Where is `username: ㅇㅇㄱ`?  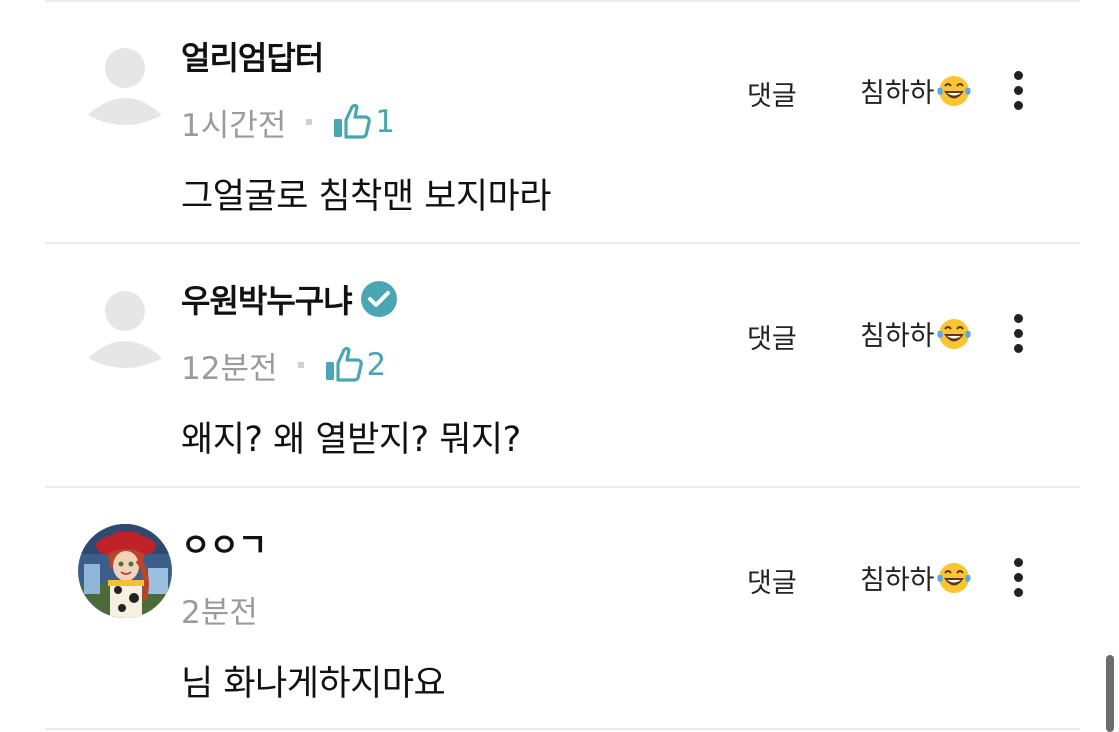 username: ㅇㅇㄱ is located at coordinates (224, 543).